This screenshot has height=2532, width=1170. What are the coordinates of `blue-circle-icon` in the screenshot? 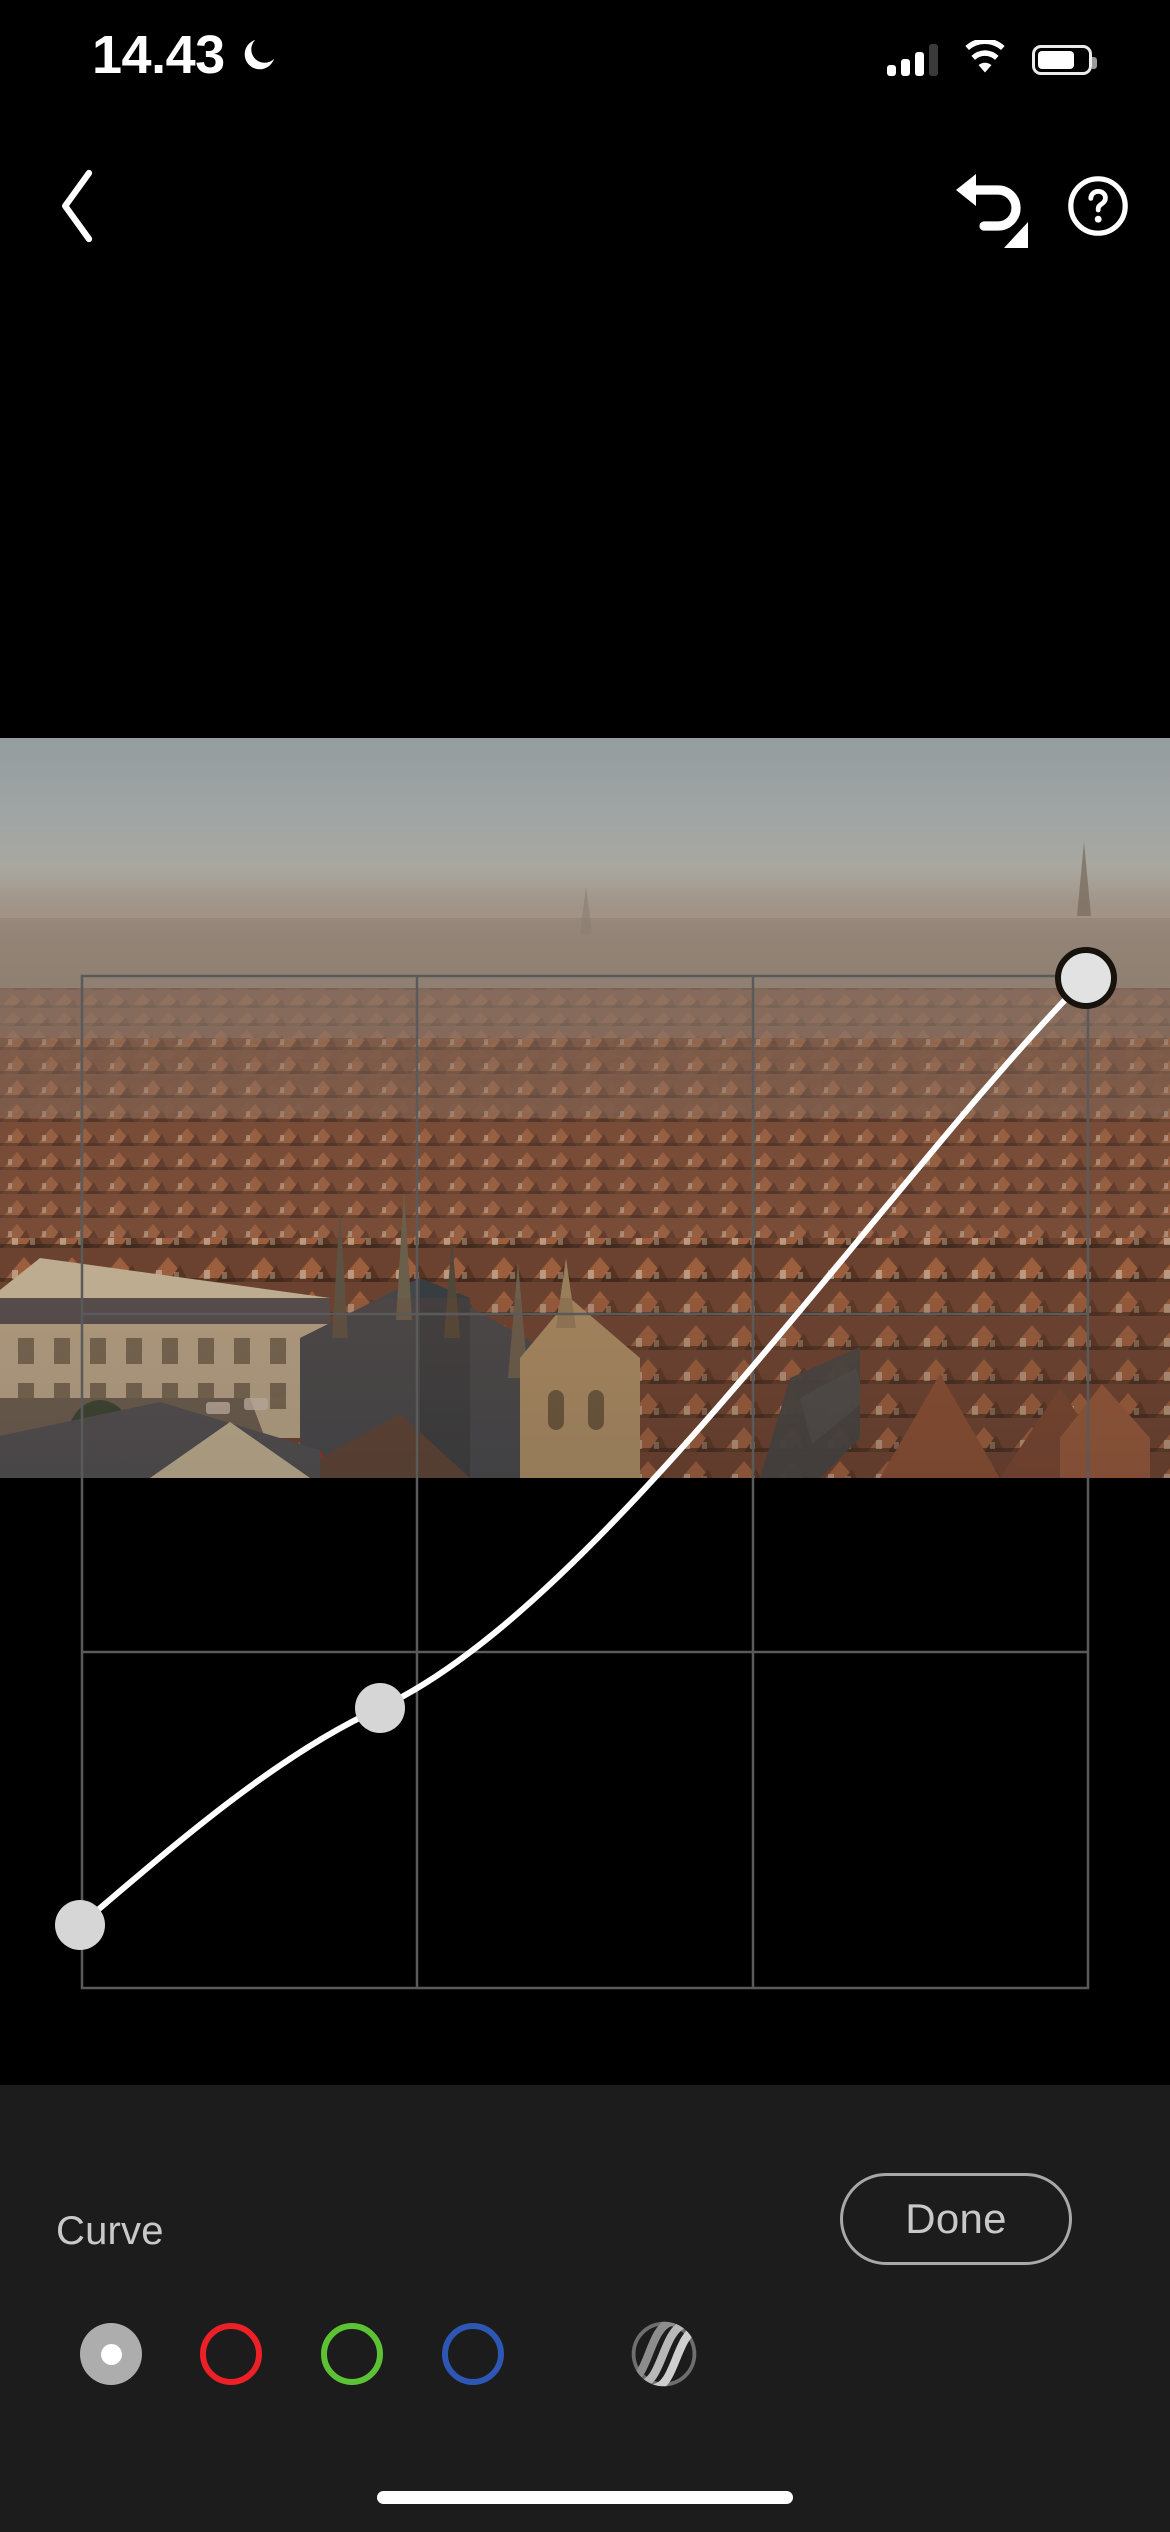 It's located at (473, 2354).